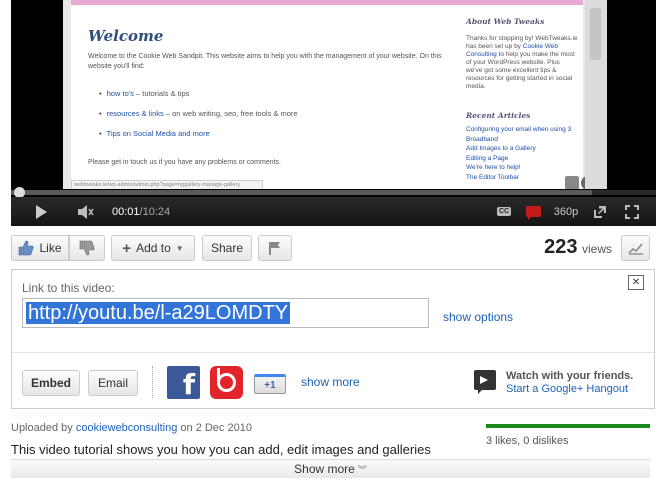 Image resolution: width=666 pixels, height=482 pixels. I want to click on close-icon: ✕, so click(636, 282).